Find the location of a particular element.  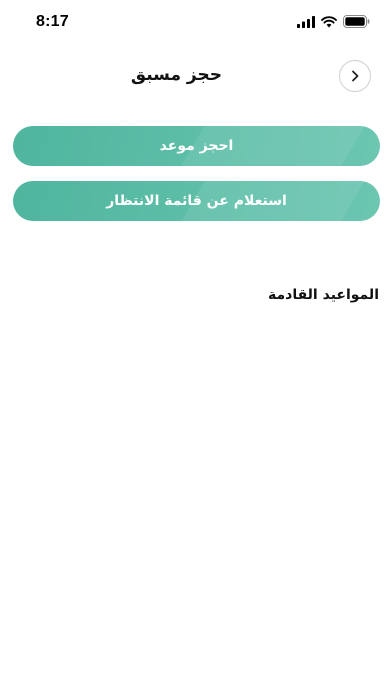

book-appointment-button: احجز موعد is located at coordinates (196, 146).